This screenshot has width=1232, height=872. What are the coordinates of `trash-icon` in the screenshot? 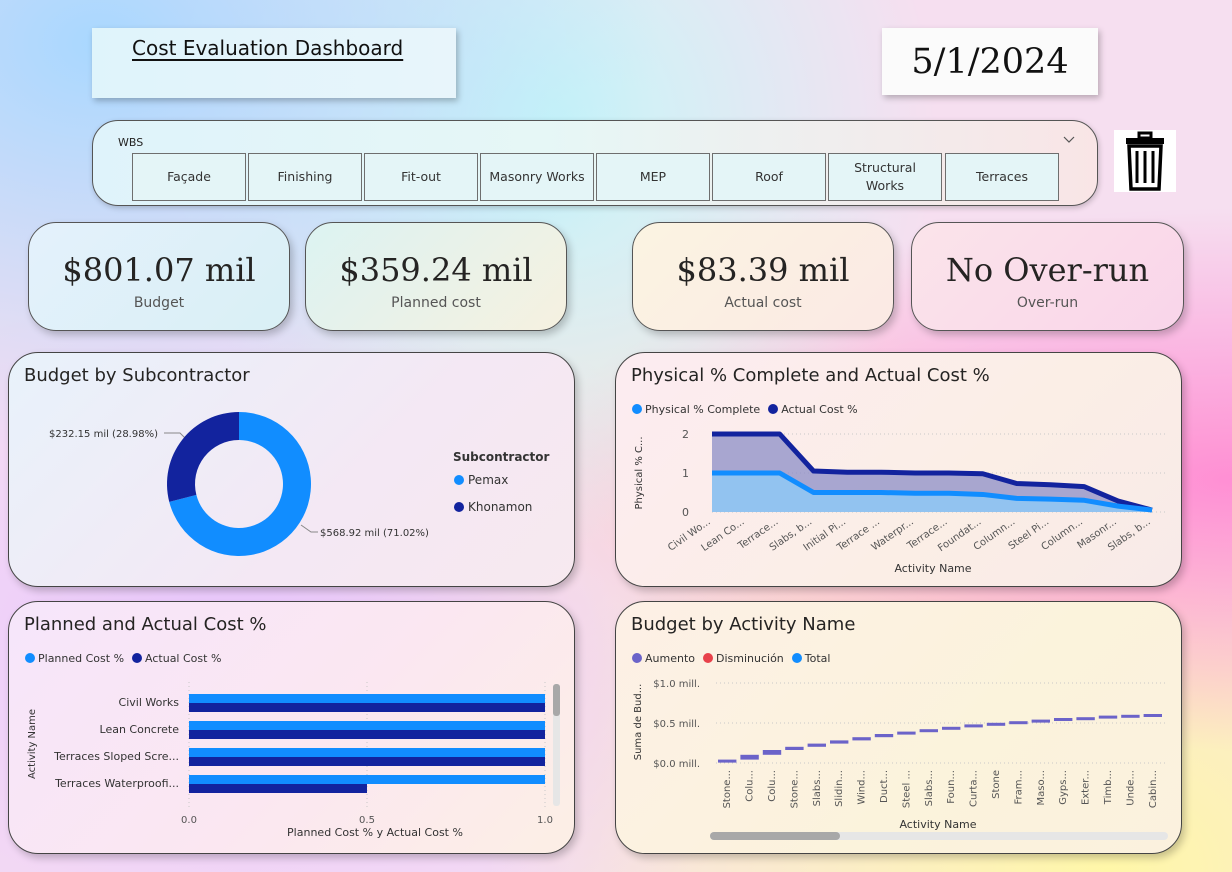 It's located at (1145, 161).